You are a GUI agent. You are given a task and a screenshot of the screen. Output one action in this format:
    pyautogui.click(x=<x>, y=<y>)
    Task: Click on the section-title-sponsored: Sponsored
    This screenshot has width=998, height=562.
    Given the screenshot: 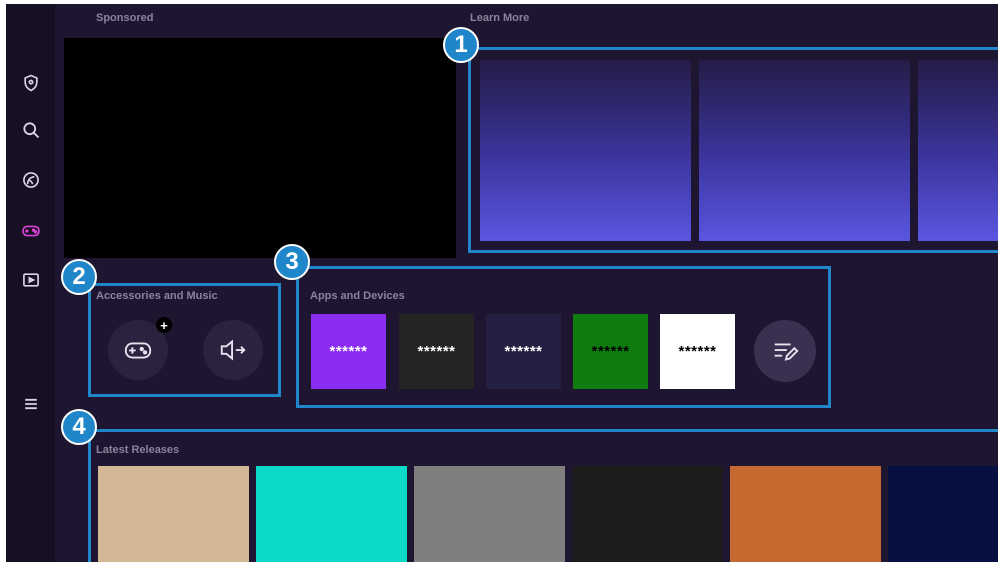 What is the action you would take?
    pyautogui.click(x=125, y=18)
    